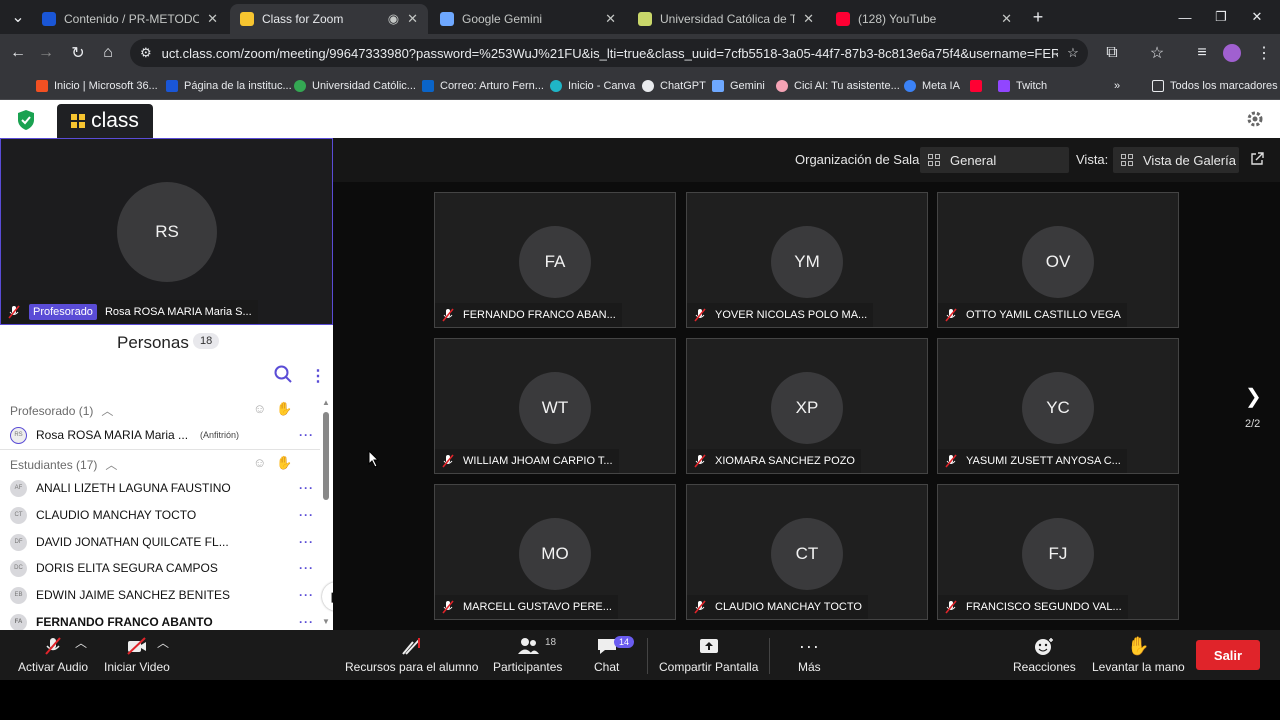 Image resolution: width=1280 pixels, height=720 pixels. What do you see at coordinates (272, 409) in the screenshot?
I see `group-actions: ☺ ✋` at bounding box center [272, 409].